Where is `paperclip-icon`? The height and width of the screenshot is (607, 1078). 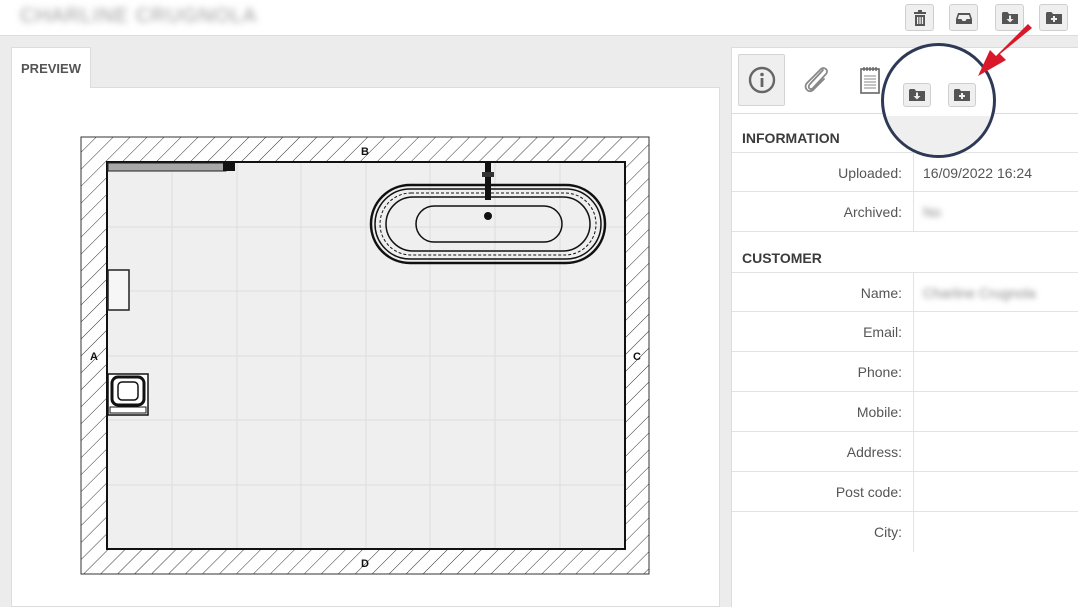
paperclip-icon is located at coordinates (816, 80).